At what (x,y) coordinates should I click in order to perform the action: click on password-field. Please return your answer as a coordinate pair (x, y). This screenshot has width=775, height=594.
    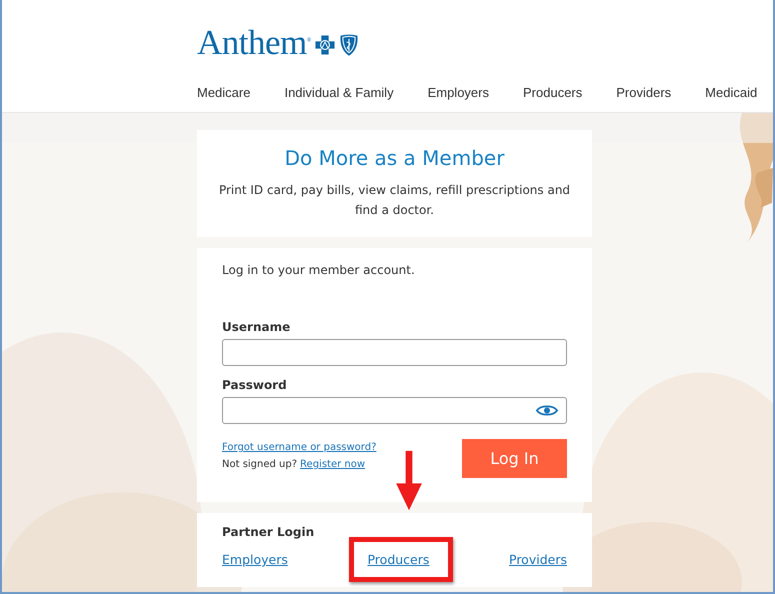
    Looking at the image, I should click on (394, 410).